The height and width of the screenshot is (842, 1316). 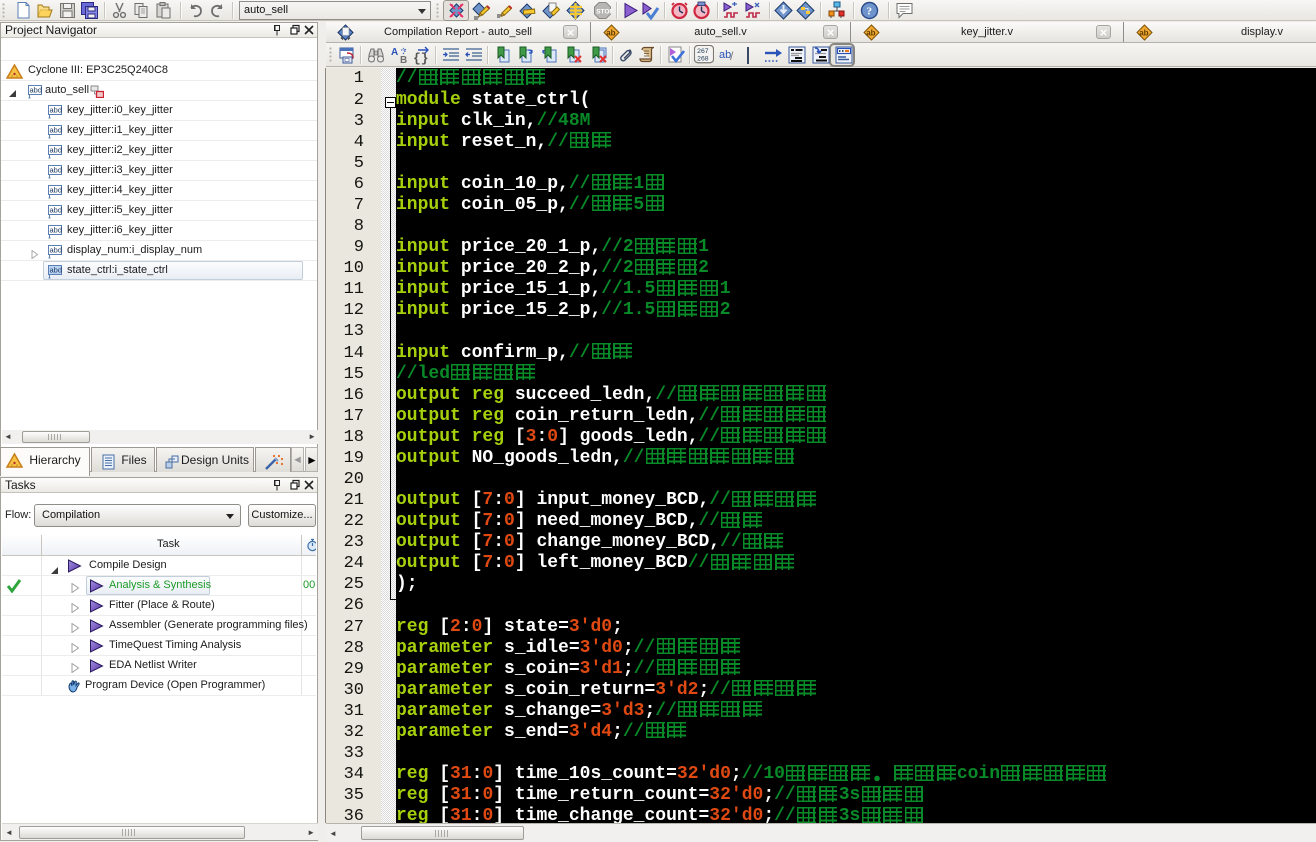 What do you see at coordinates (394, 52) in the screenshot?
I see `svg-text: A` at bounding box center [394, 52].